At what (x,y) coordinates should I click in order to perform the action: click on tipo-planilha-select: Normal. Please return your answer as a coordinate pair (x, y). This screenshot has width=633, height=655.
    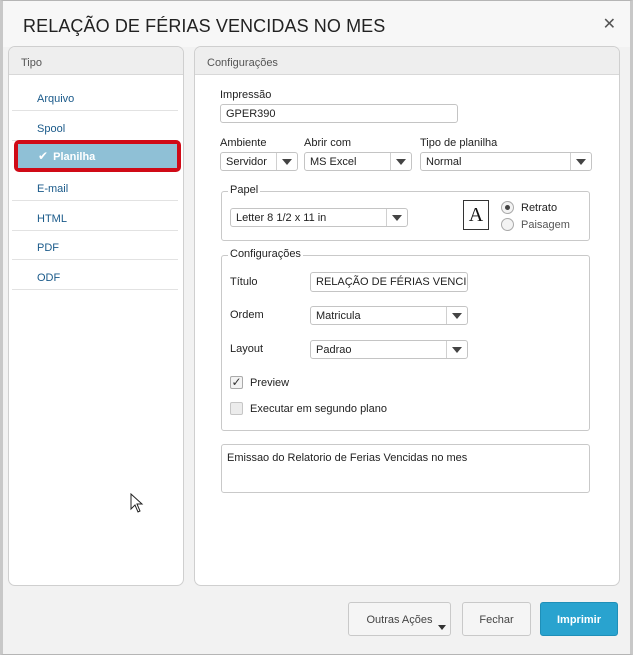
    Looking at the image, I should click on (506, 161).